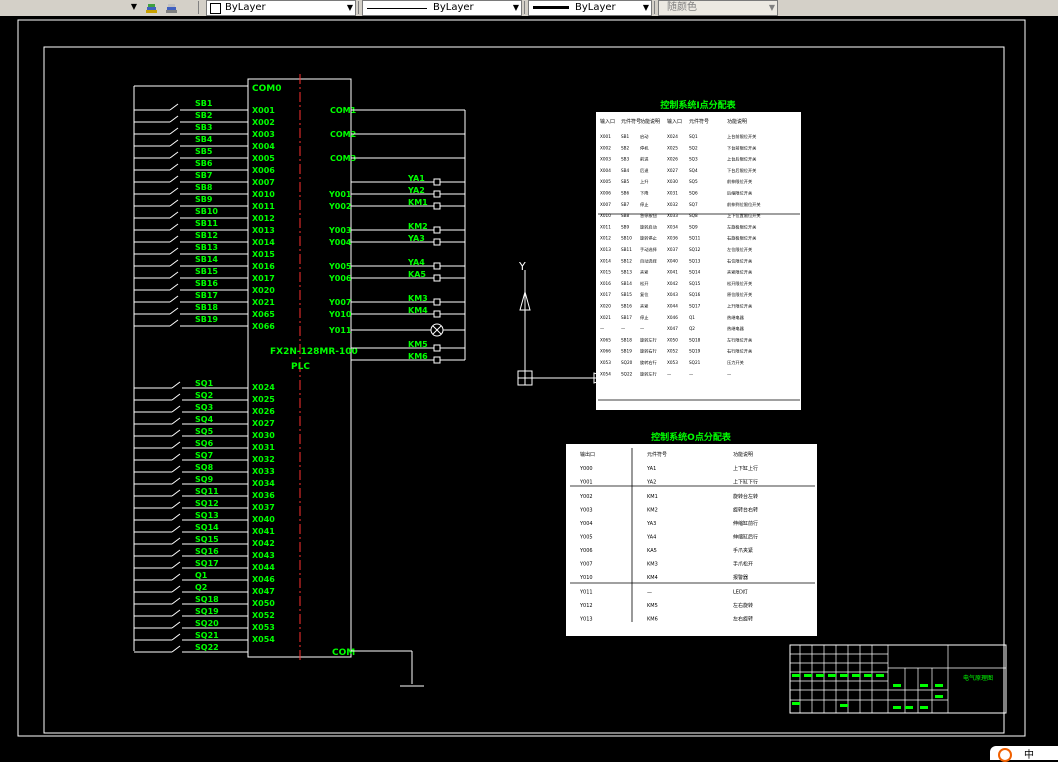  Describe the element at coordinates (263, 531) in the screenshot. I see `input-terminal-label: X041` at that location.